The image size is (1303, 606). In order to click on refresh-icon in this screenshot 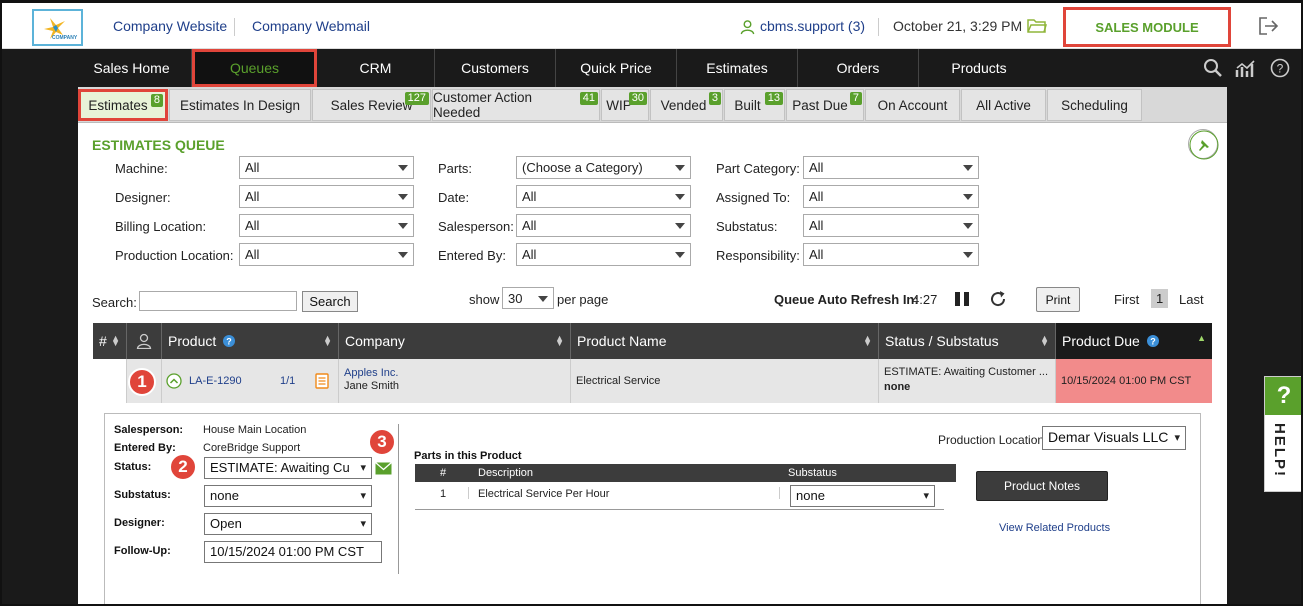, I will do `click(998, 299)`.